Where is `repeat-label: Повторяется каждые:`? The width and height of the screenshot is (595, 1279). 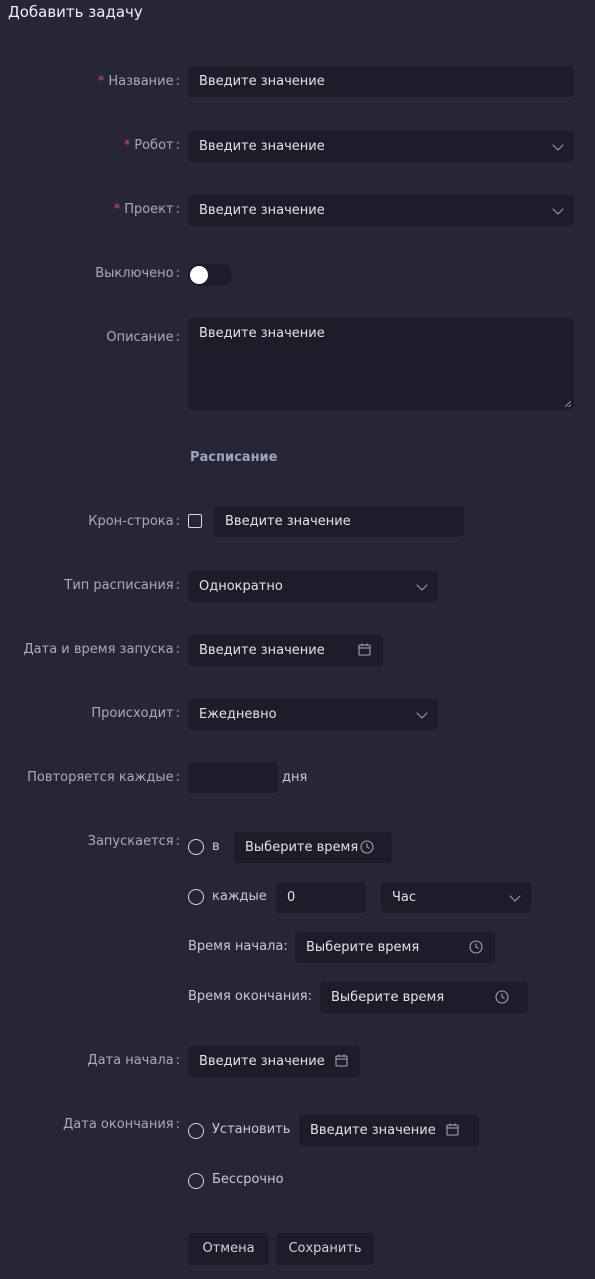 repeat-label: Повторяется каждые: is located at coordinates (103, 777).